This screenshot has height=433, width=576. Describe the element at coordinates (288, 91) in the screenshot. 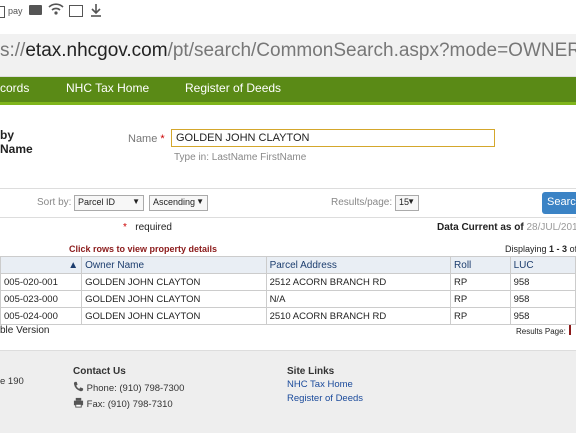

I see `top-nav: cords NHC Tax Home Register of Deeds` at that location.